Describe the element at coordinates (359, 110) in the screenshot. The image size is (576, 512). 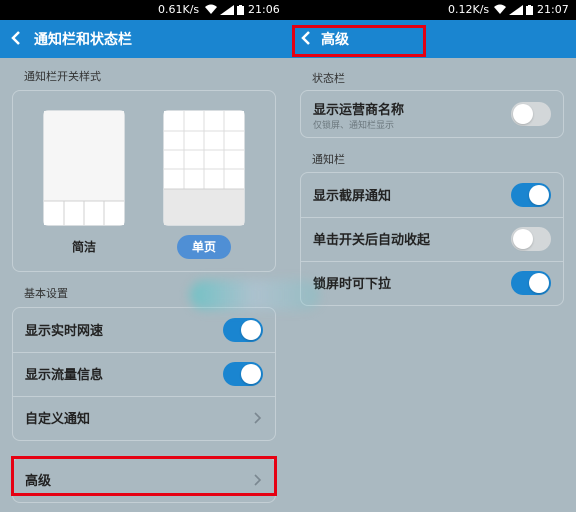
I see `setting-label: 显示运营商名称` at that location.